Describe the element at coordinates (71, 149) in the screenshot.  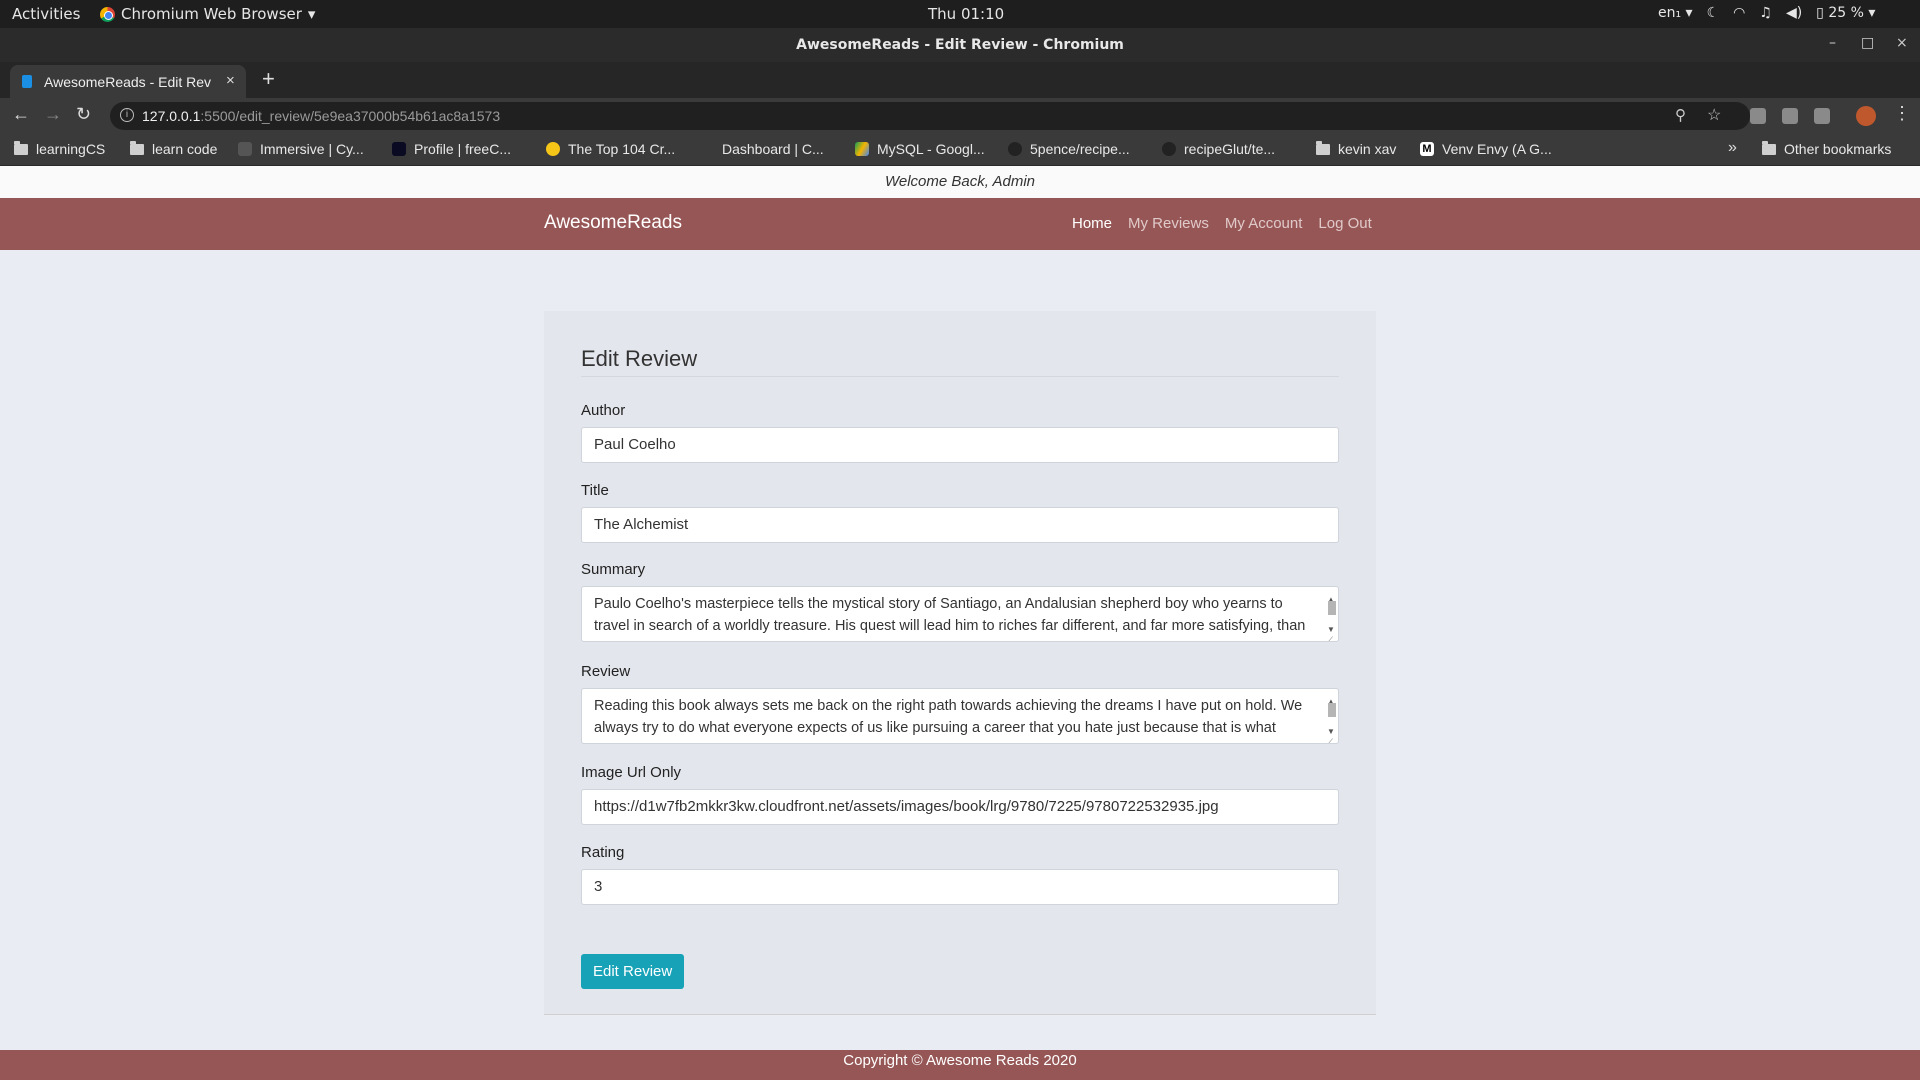
I see `bookmark-label: learningCS` at that location.